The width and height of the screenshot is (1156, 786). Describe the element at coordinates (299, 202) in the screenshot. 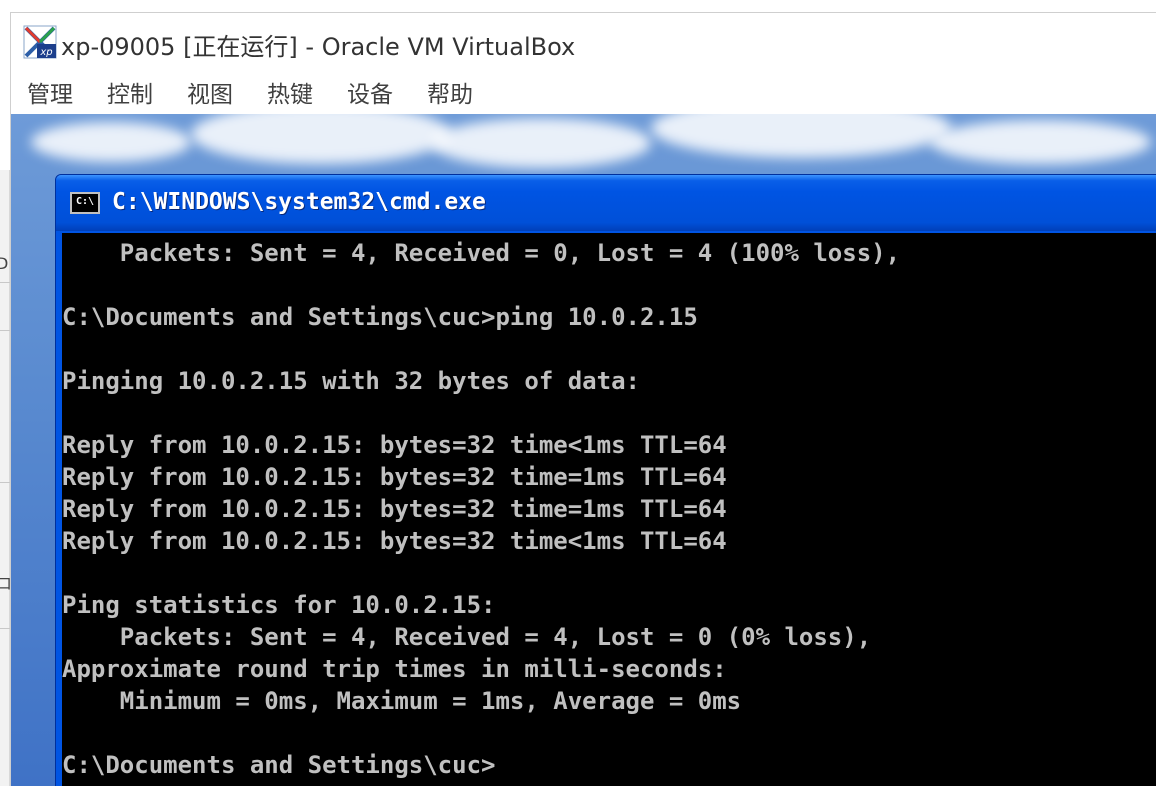

I see `cmd-title: C:\WINDOWS\system32\cmd.exe` at that location.